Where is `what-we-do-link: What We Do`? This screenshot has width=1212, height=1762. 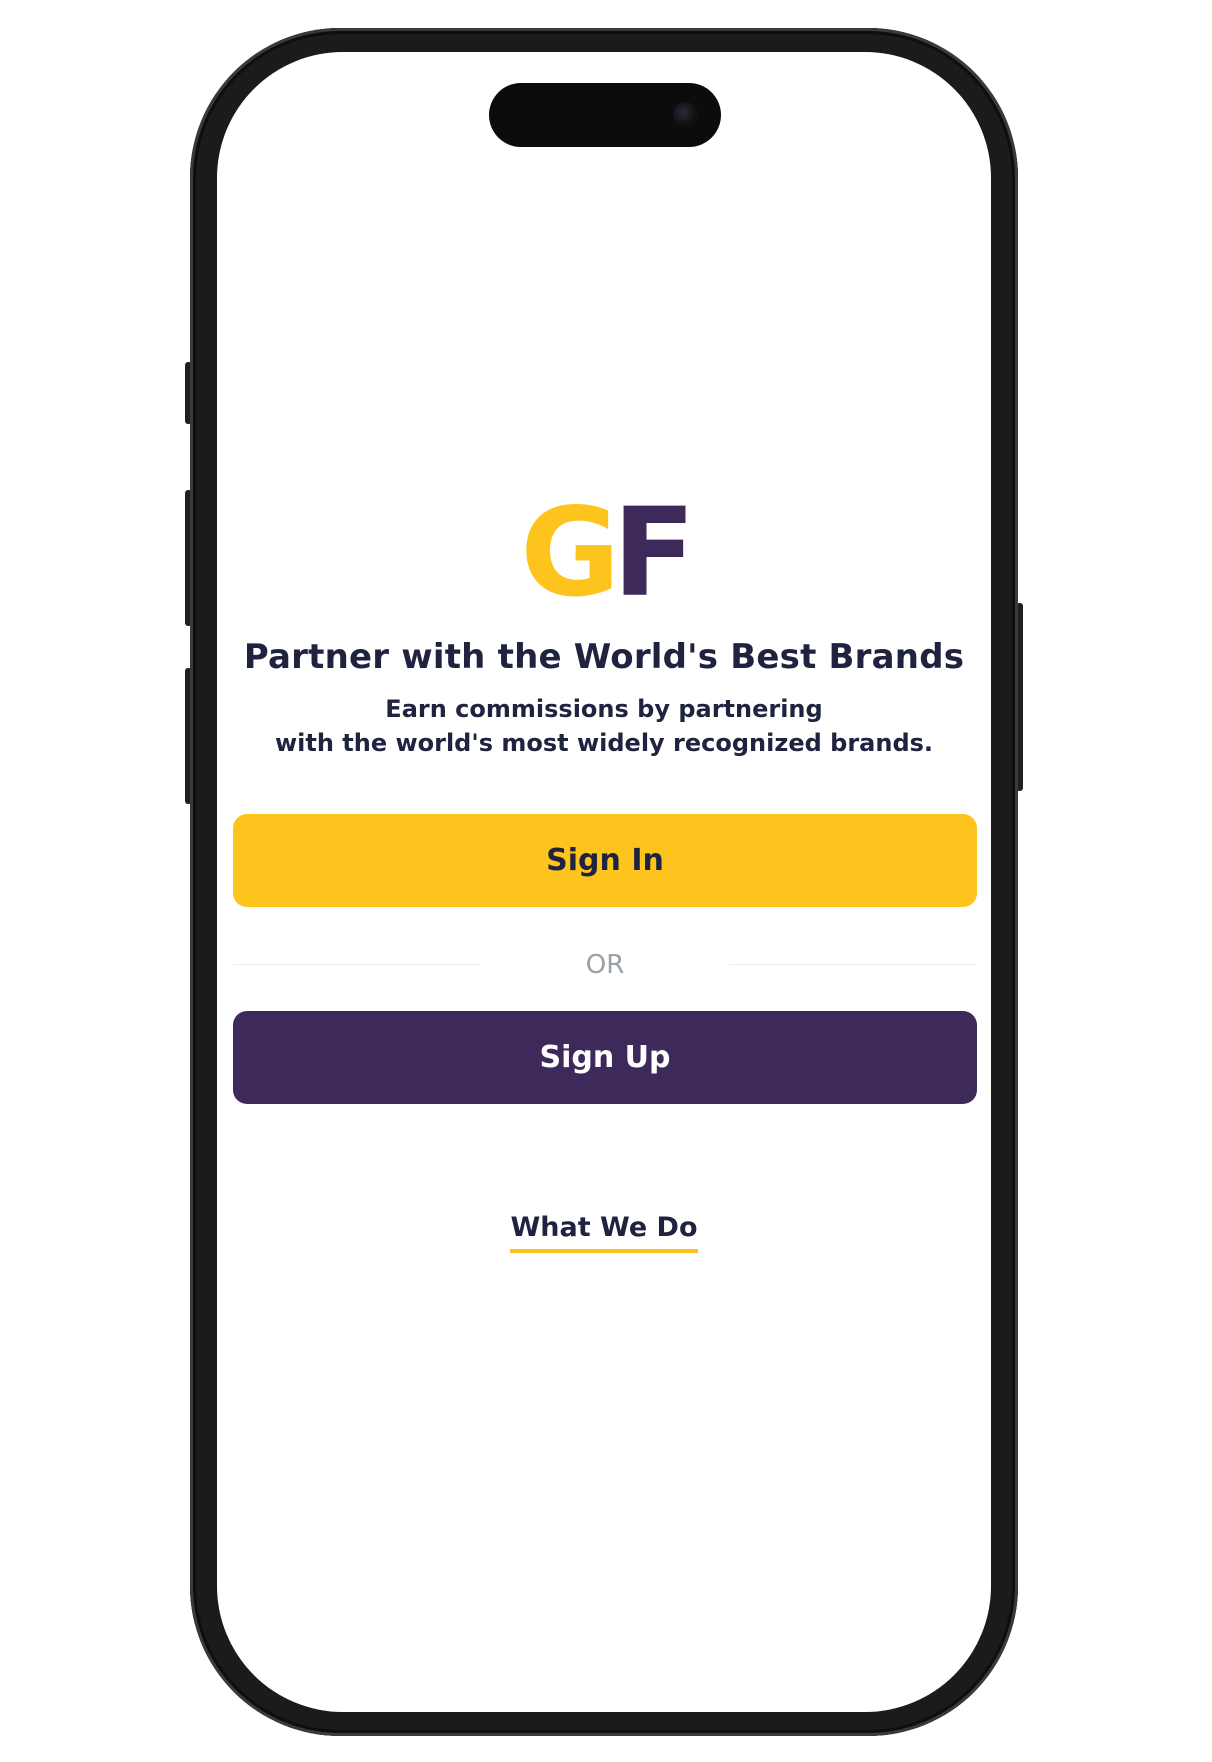 what-we-do-link: What We Do is located at coordinates (604, 1232).